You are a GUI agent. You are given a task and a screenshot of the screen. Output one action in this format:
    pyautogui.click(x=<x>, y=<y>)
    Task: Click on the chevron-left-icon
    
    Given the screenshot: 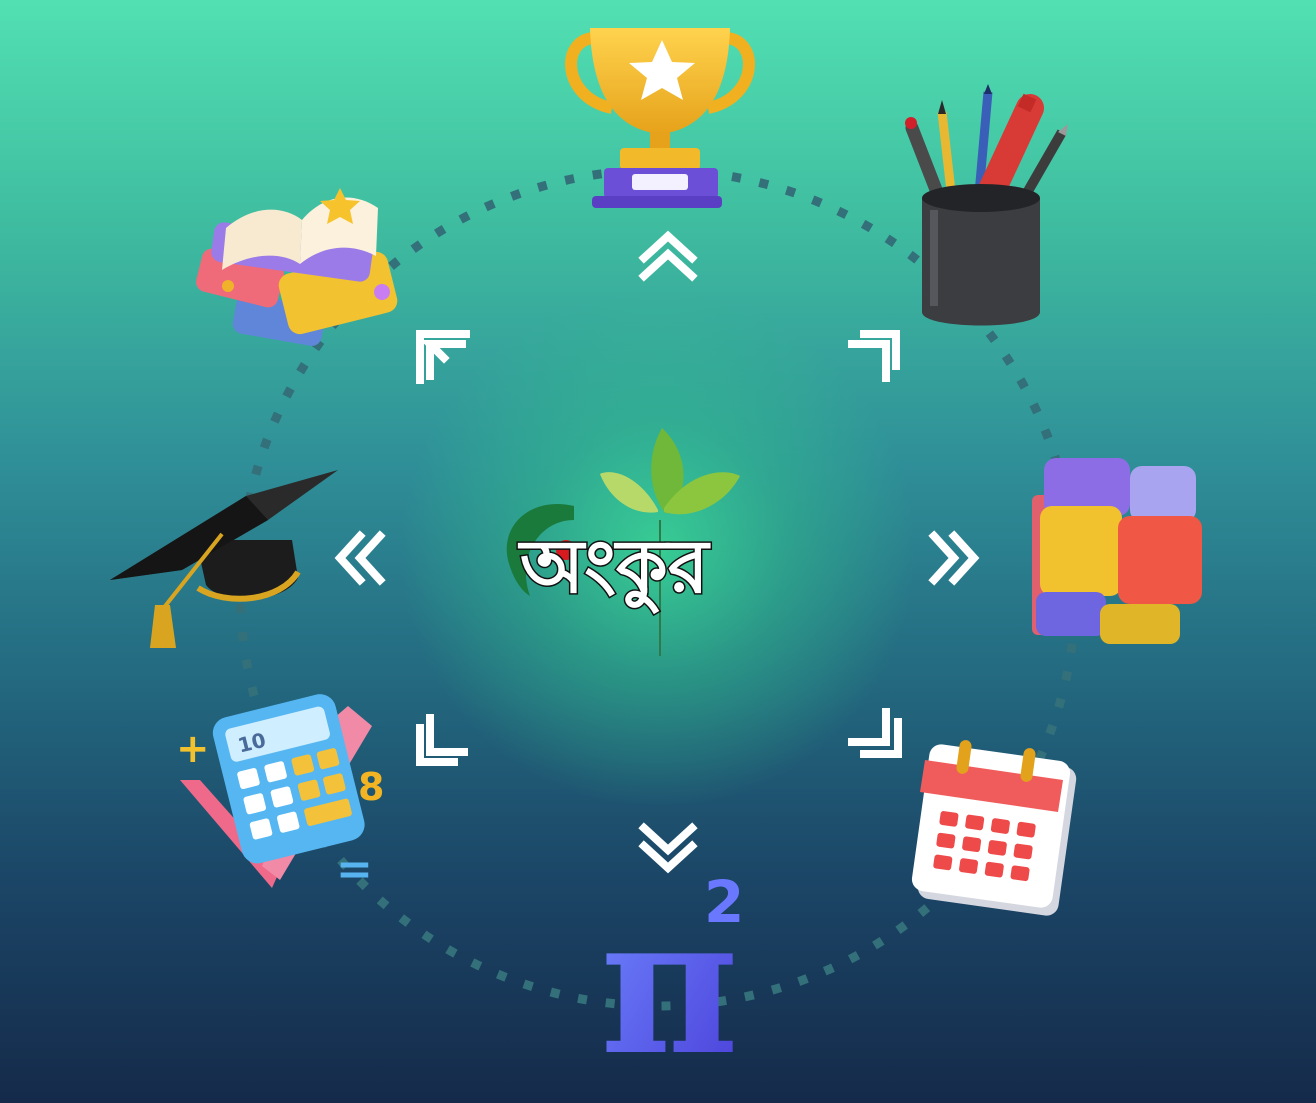 What is the action you would take?
    pyautogui.click(x=360, y=558)
    